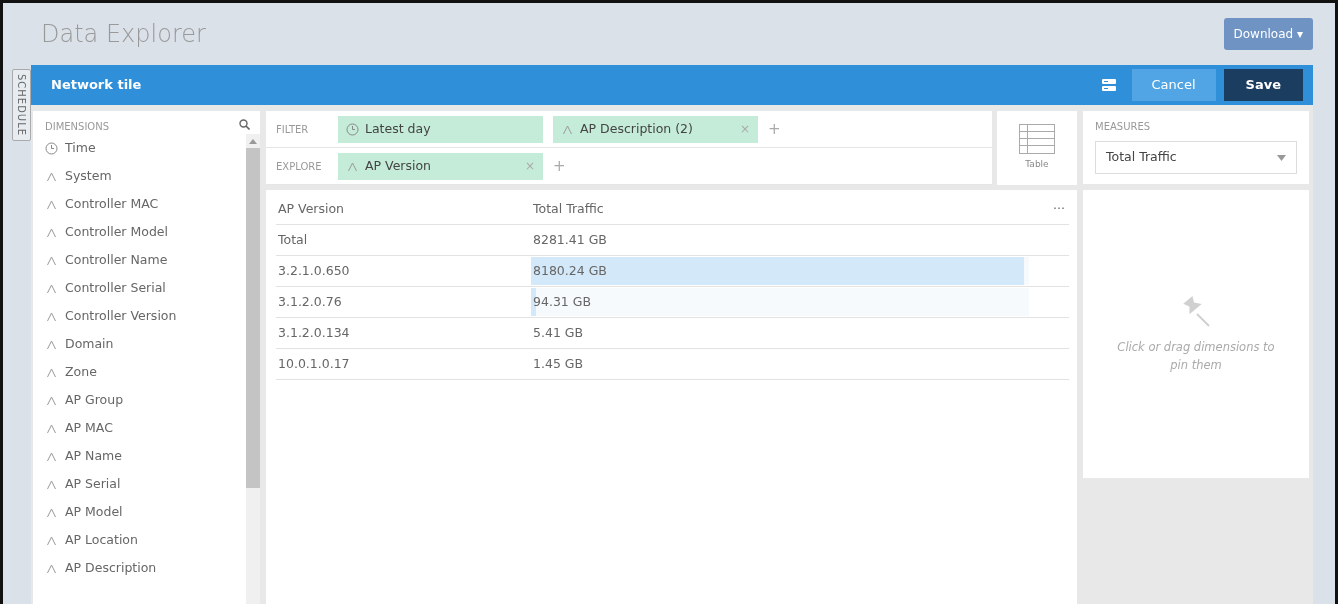 The image size is (1338, 604). I want to click on table-cell-text: 3.1.2.0.134, so click(314, 332).